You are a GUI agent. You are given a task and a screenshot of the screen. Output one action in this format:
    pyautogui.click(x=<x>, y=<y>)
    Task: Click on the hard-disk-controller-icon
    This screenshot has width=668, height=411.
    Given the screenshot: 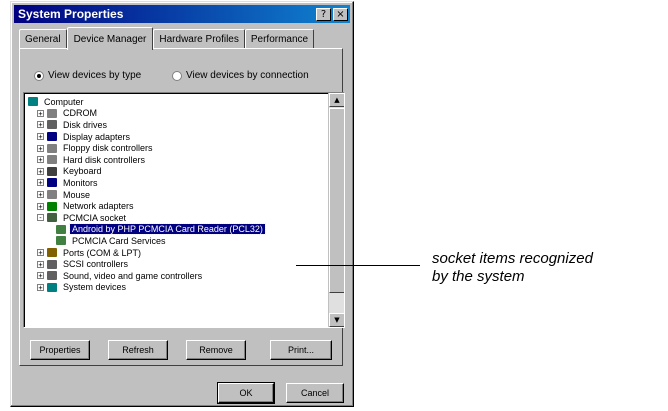 What is the action you would take?
    pyautogui.click(x=52, y=160)
    